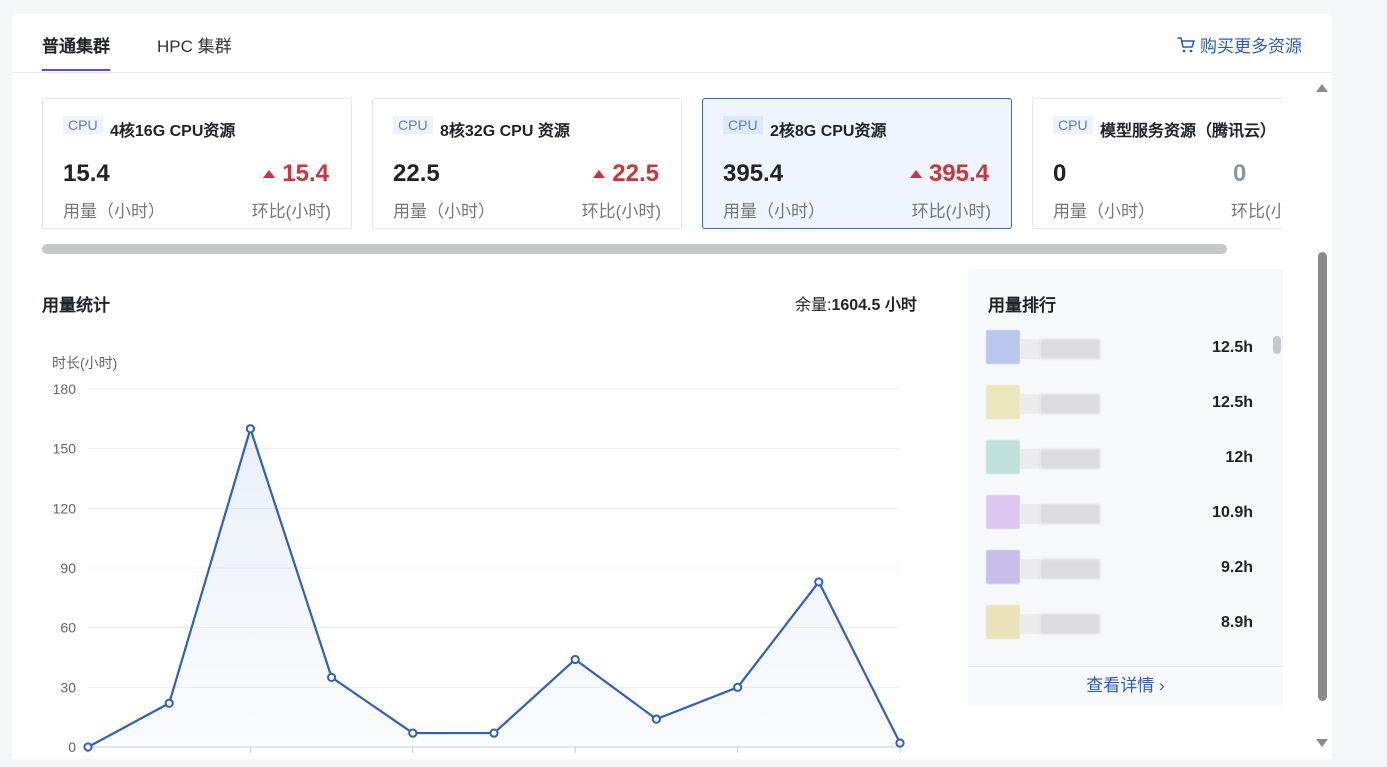  What do you see at coordinates (1232, 512) in the screenshot?
I see `ranking-value: 10.9h` at bounding box center [1232, 512].